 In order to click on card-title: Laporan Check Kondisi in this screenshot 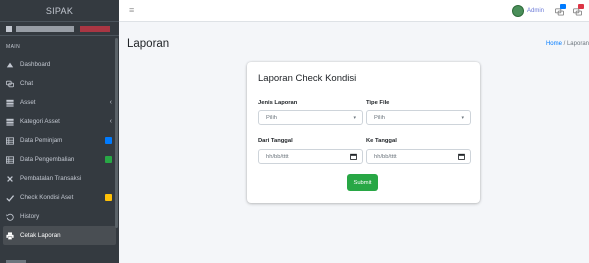, I will do `click(307, 78)`.